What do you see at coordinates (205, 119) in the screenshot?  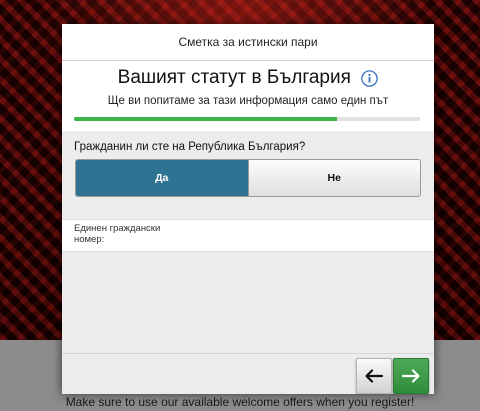 I see `progress-fill` at bounding box center [205, 119].